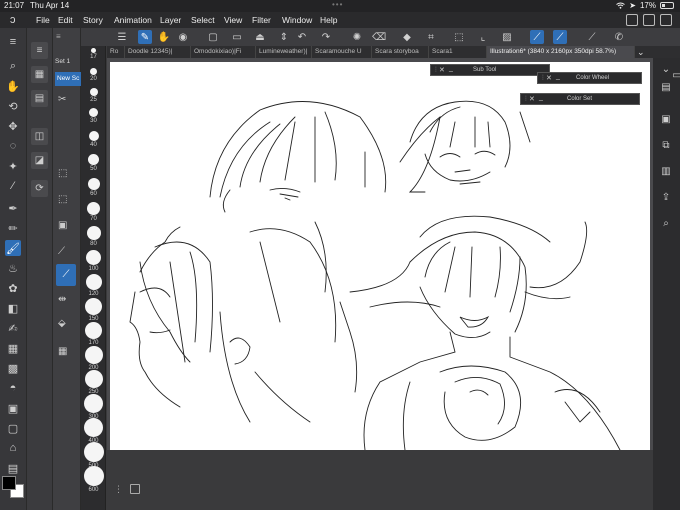 This screenshot has height=510, width=680. I want to click on brush-size-item: 30, so click(93, 116).